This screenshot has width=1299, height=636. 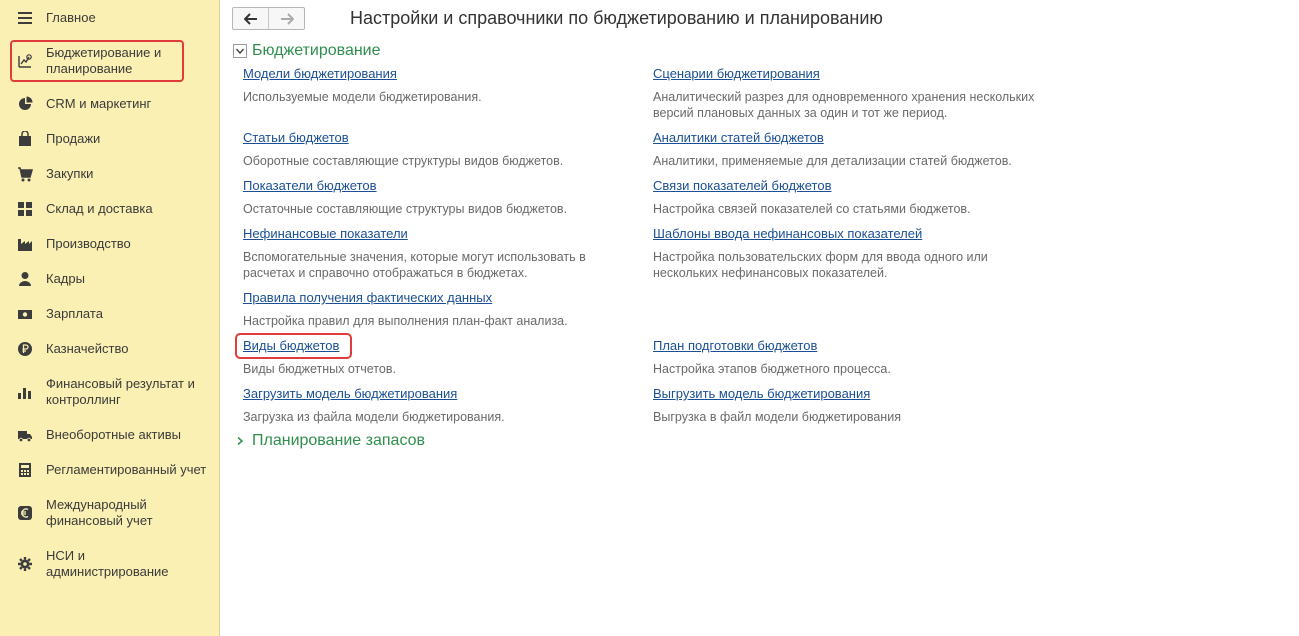 I want to click on chevron-down-icon, so click(x=240, y=51).